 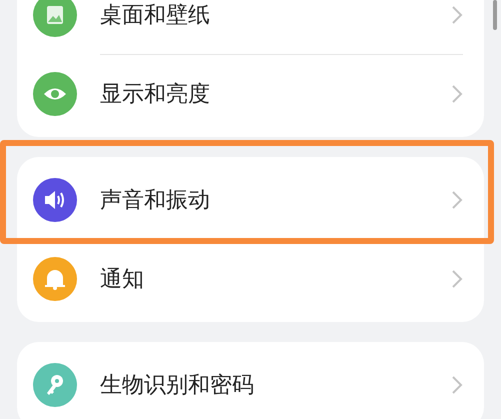 I want to click on scrollbar, so click(x=495, y=15).